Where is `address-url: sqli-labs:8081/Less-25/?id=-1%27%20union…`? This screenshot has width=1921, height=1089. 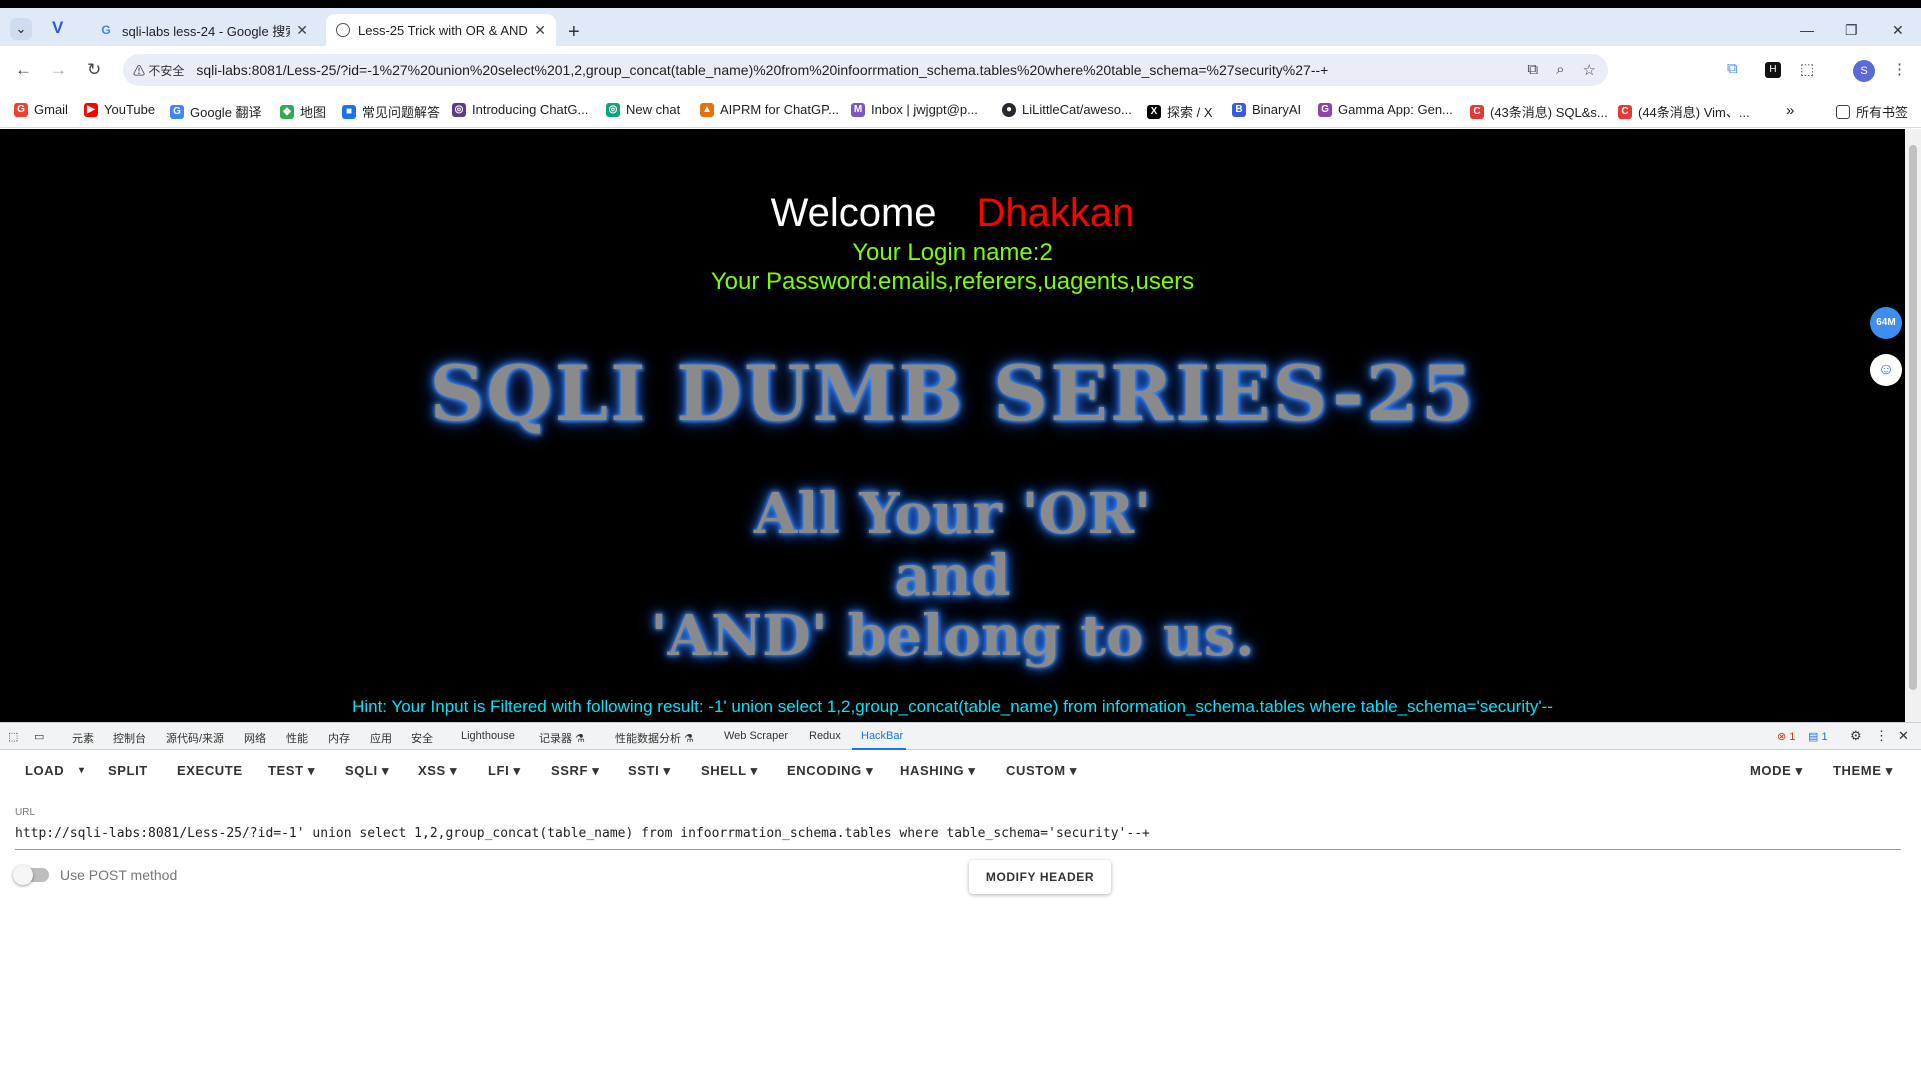 address-url: sqli-labs:8081/Less-25/?id=-1%27%20union… is located at coordinates (762, 70).